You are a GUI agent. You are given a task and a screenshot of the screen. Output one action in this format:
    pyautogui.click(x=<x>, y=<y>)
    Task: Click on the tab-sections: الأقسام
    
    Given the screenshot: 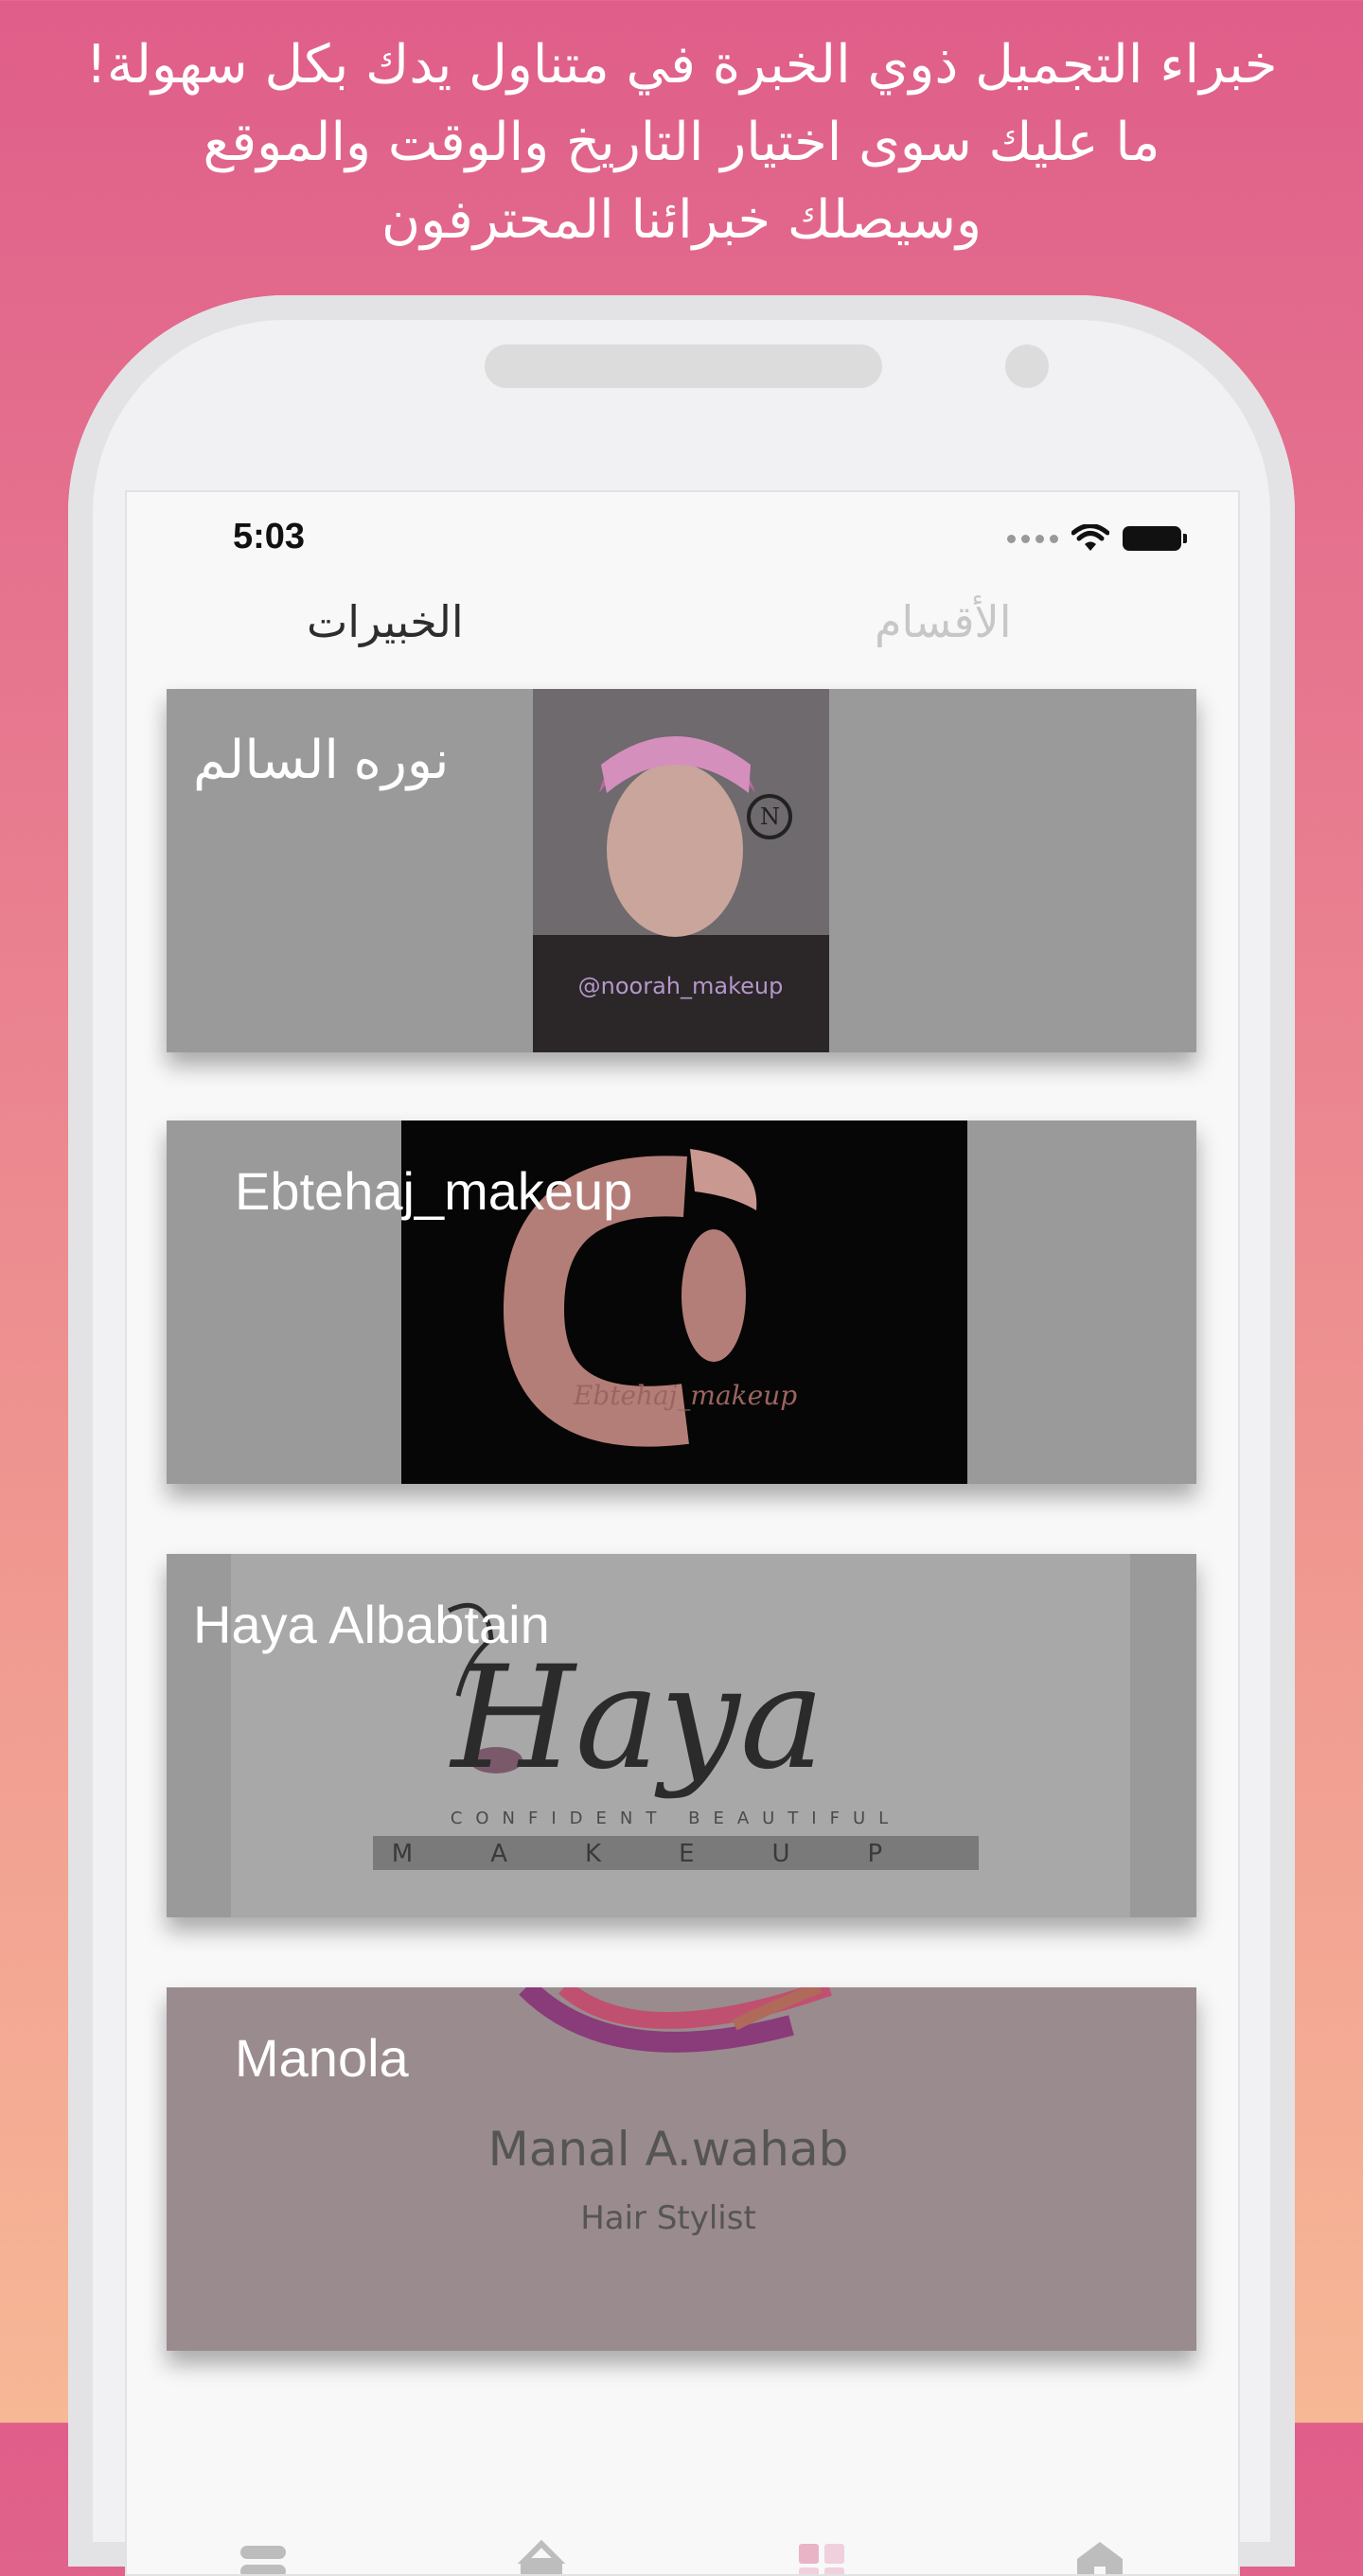 What is the action you would take?
    pyautogui.click(x=943, y=621)
    